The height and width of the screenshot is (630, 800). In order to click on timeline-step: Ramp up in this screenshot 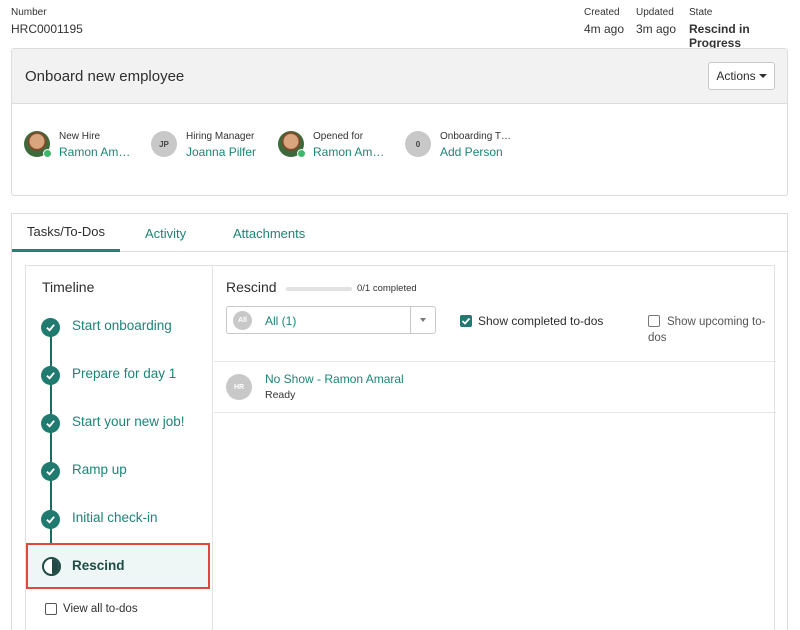, I will do `click(119, 471)`.